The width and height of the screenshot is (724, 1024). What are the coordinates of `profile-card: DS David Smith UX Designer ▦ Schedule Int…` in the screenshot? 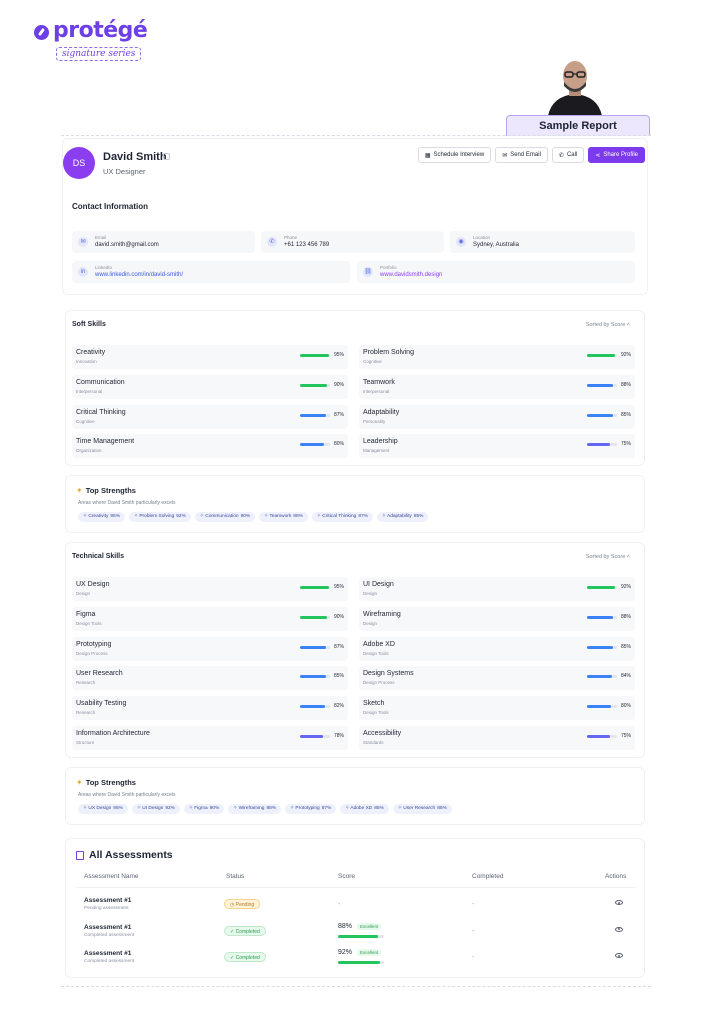 It's located at (355, 216).